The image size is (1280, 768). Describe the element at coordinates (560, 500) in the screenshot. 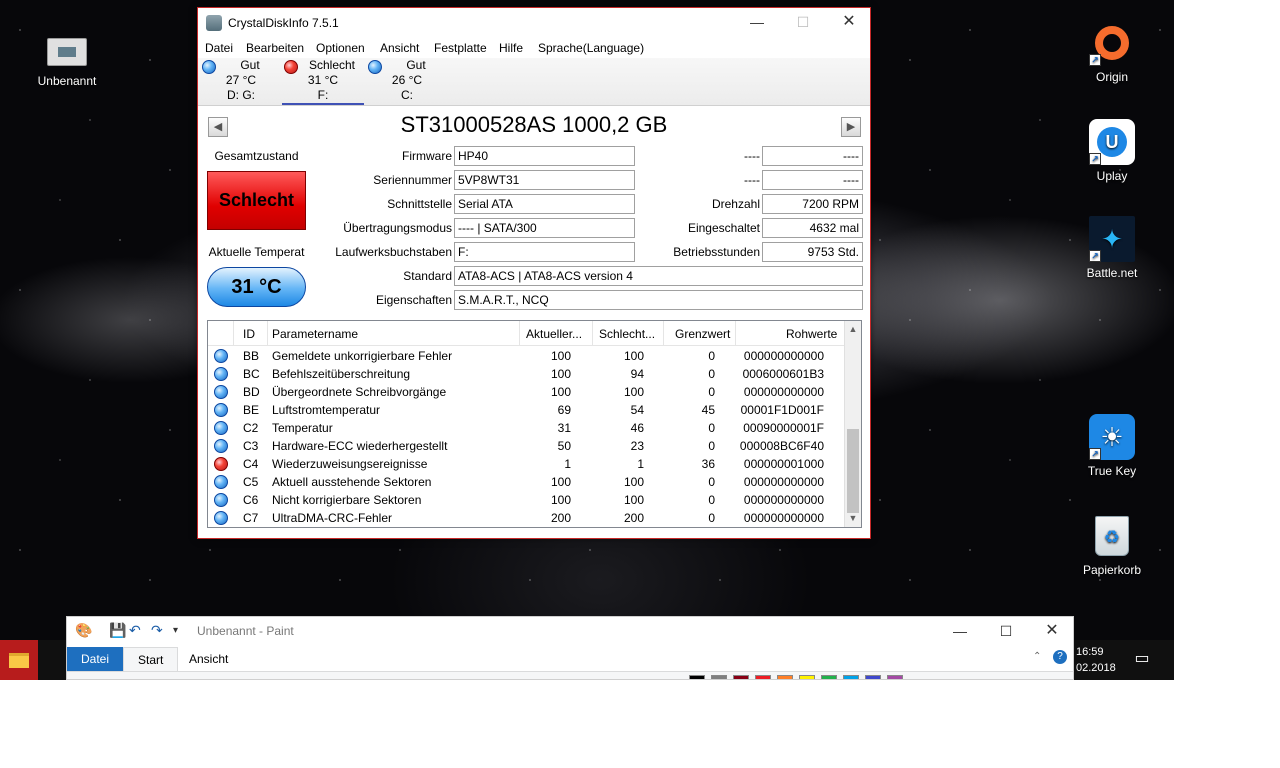

I see `current-value: 100` at that location.